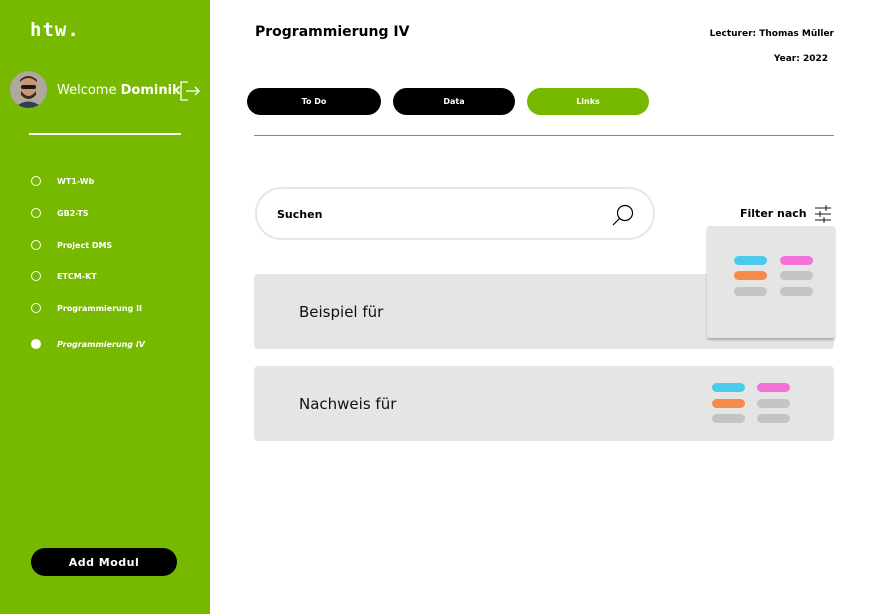 This screenshot has width=883, height=614. I want to click on user-name: Dominik, so click(150, 90).